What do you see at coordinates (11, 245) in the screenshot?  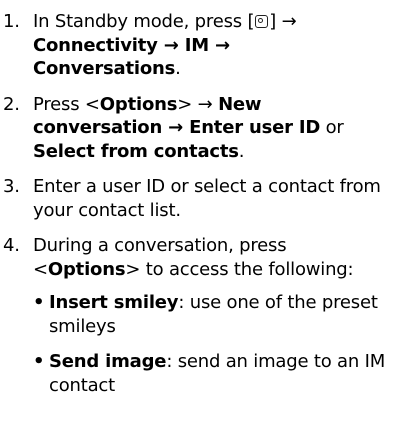 I see `step-number: 4.` at bounding box center [11, 245].